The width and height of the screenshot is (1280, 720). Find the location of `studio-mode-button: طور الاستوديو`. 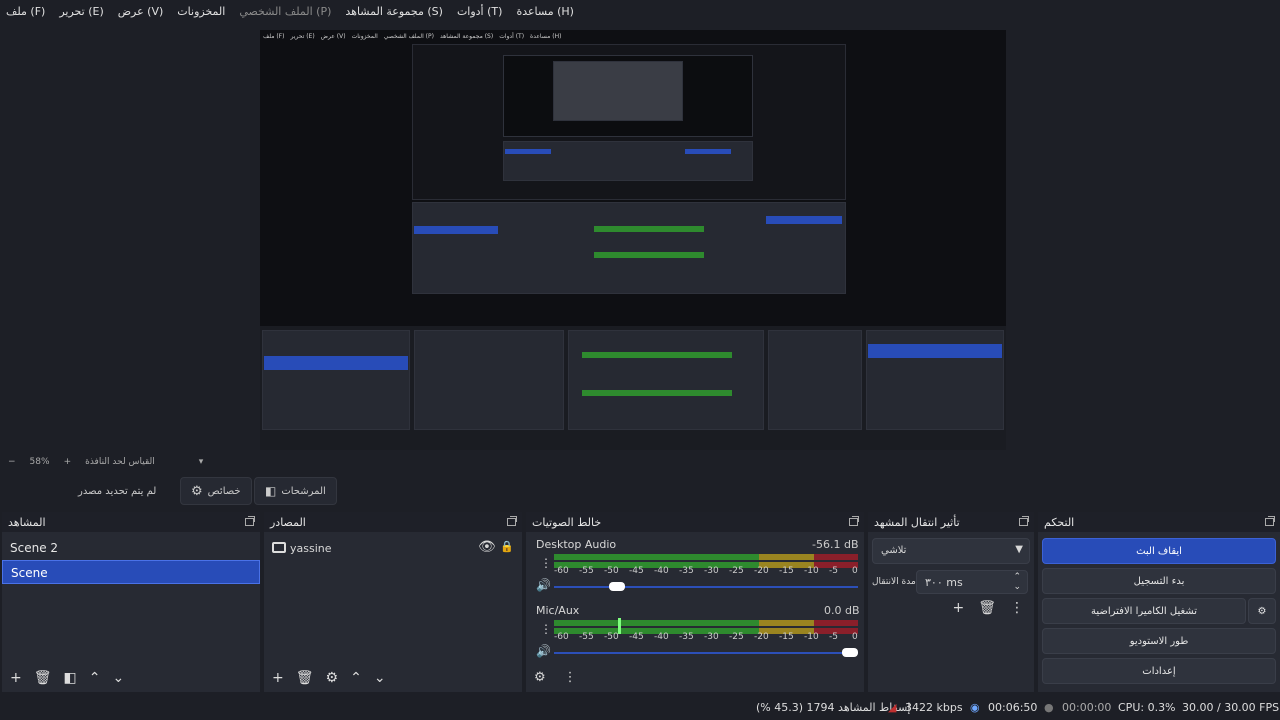

studio-mode-button: طور الاستوديو is located at coordinates (1159, 641).